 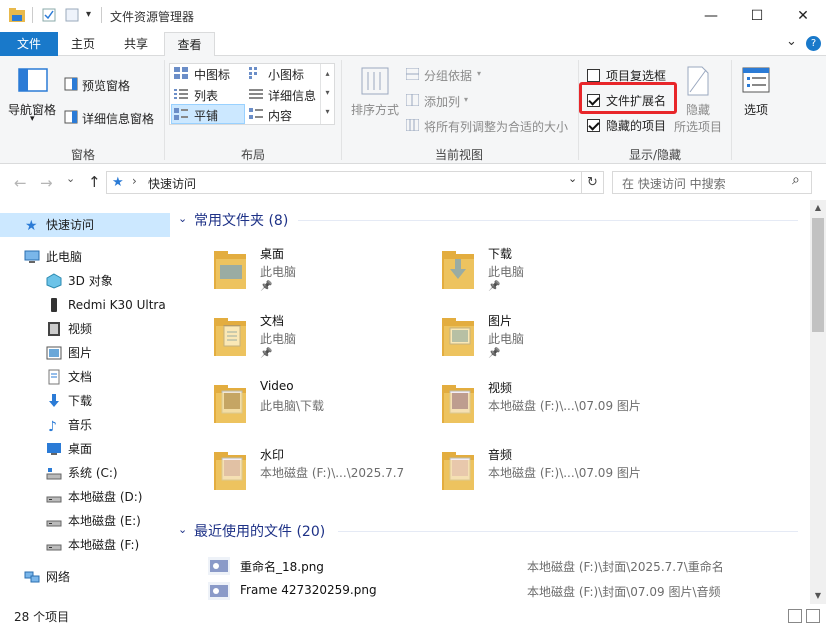 What do you see at coordinates (636, 125) in the screenshot?
I see `hidden-items-label: 隐藏的项目` at bounding box center [636, 125].